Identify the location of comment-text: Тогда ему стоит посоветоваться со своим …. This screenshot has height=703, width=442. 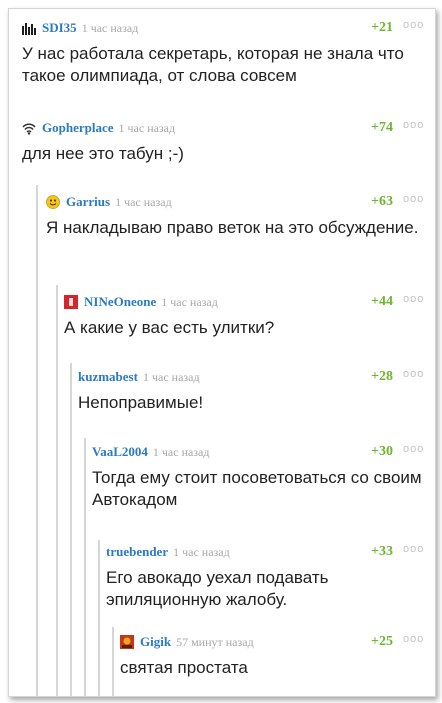
(257, 488).